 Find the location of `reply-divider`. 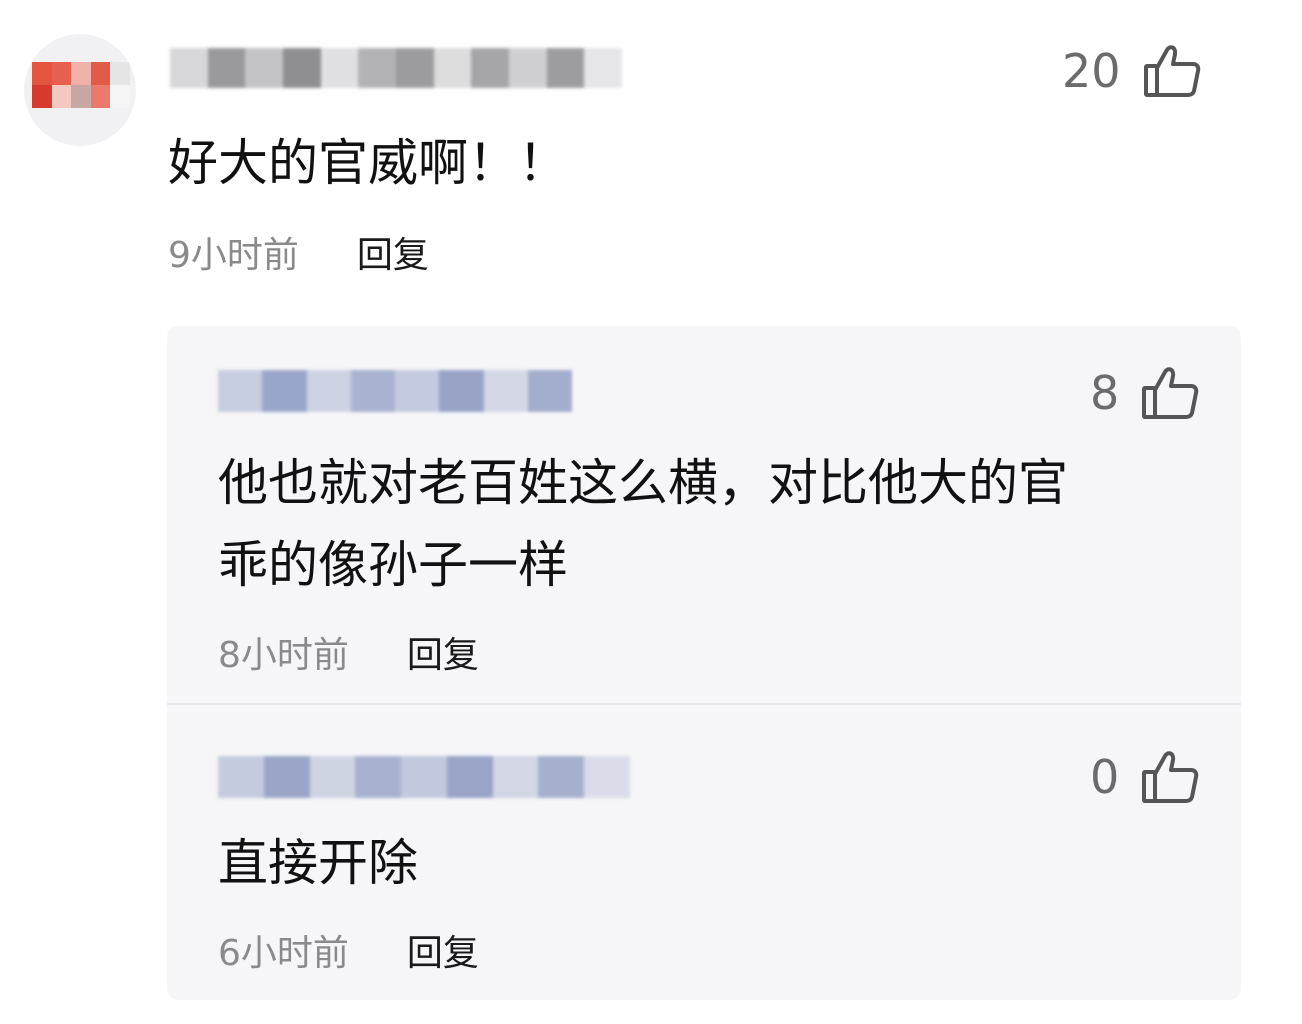

reply-divider is located at coordinates (704, 704).